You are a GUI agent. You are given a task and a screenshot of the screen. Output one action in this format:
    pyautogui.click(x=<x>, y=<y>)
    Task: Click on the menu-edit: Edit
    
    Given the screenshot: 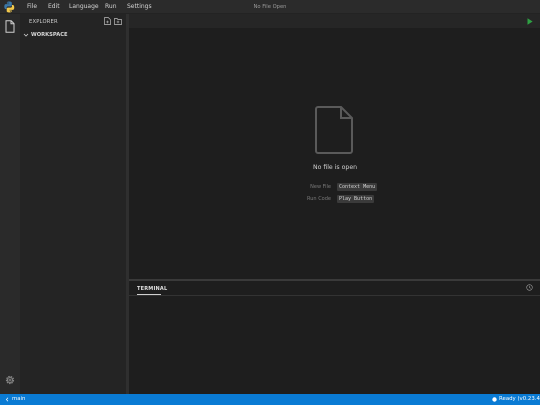 What is the action you would take?
    pyautogui.click(x=54, y=7)
    